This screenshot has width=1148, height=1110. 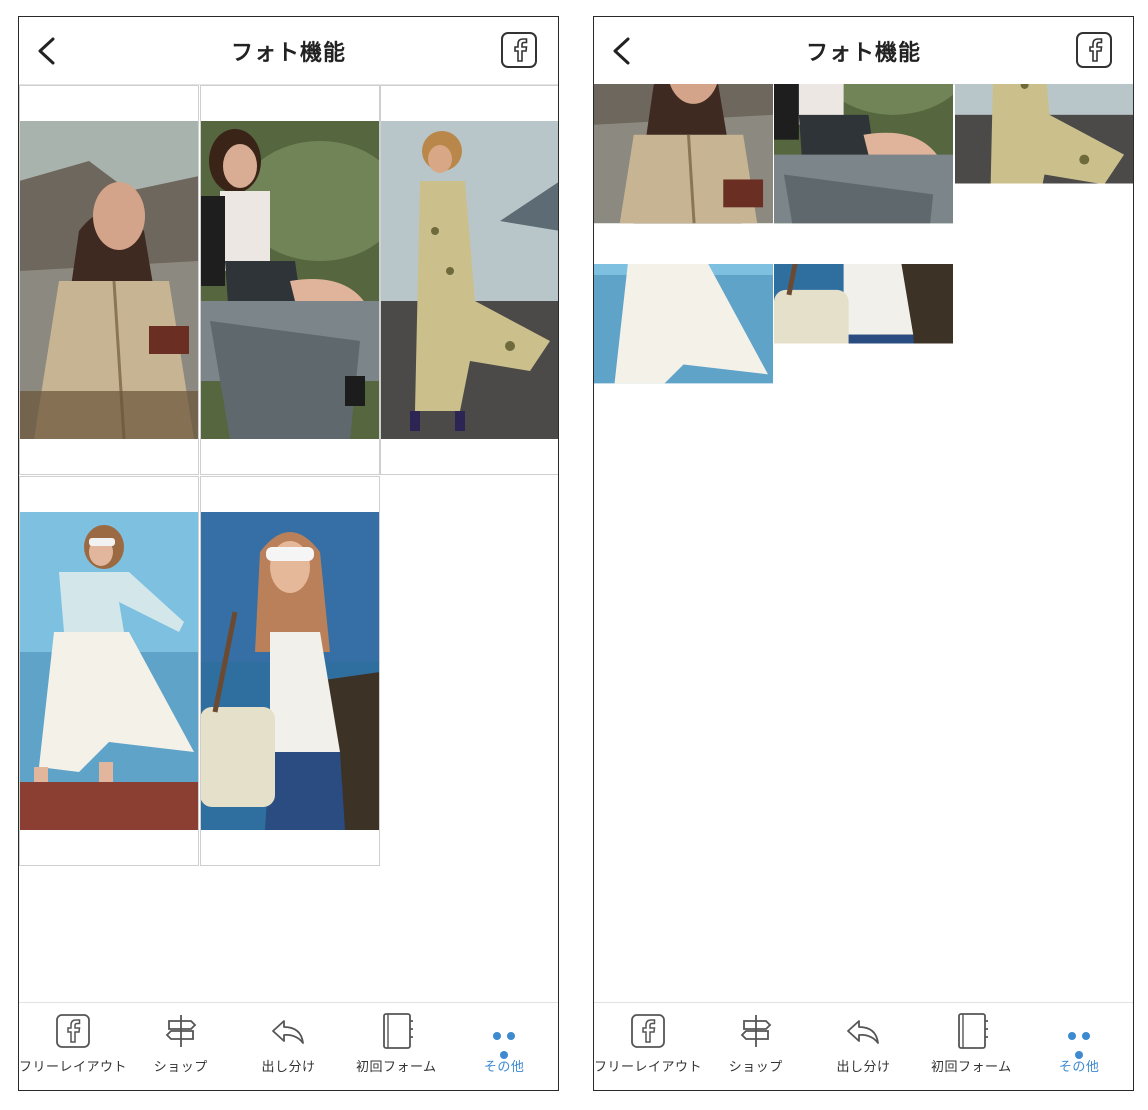 I want to click on photo-tile-white-skirt, so click(x=109, y=671).